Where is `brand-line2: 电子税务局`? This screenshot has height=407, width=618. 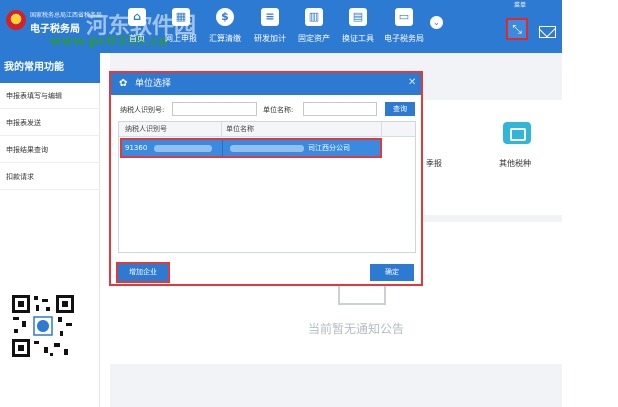
brand-line2: 电子税务局 is located at coordinates (55, 29).